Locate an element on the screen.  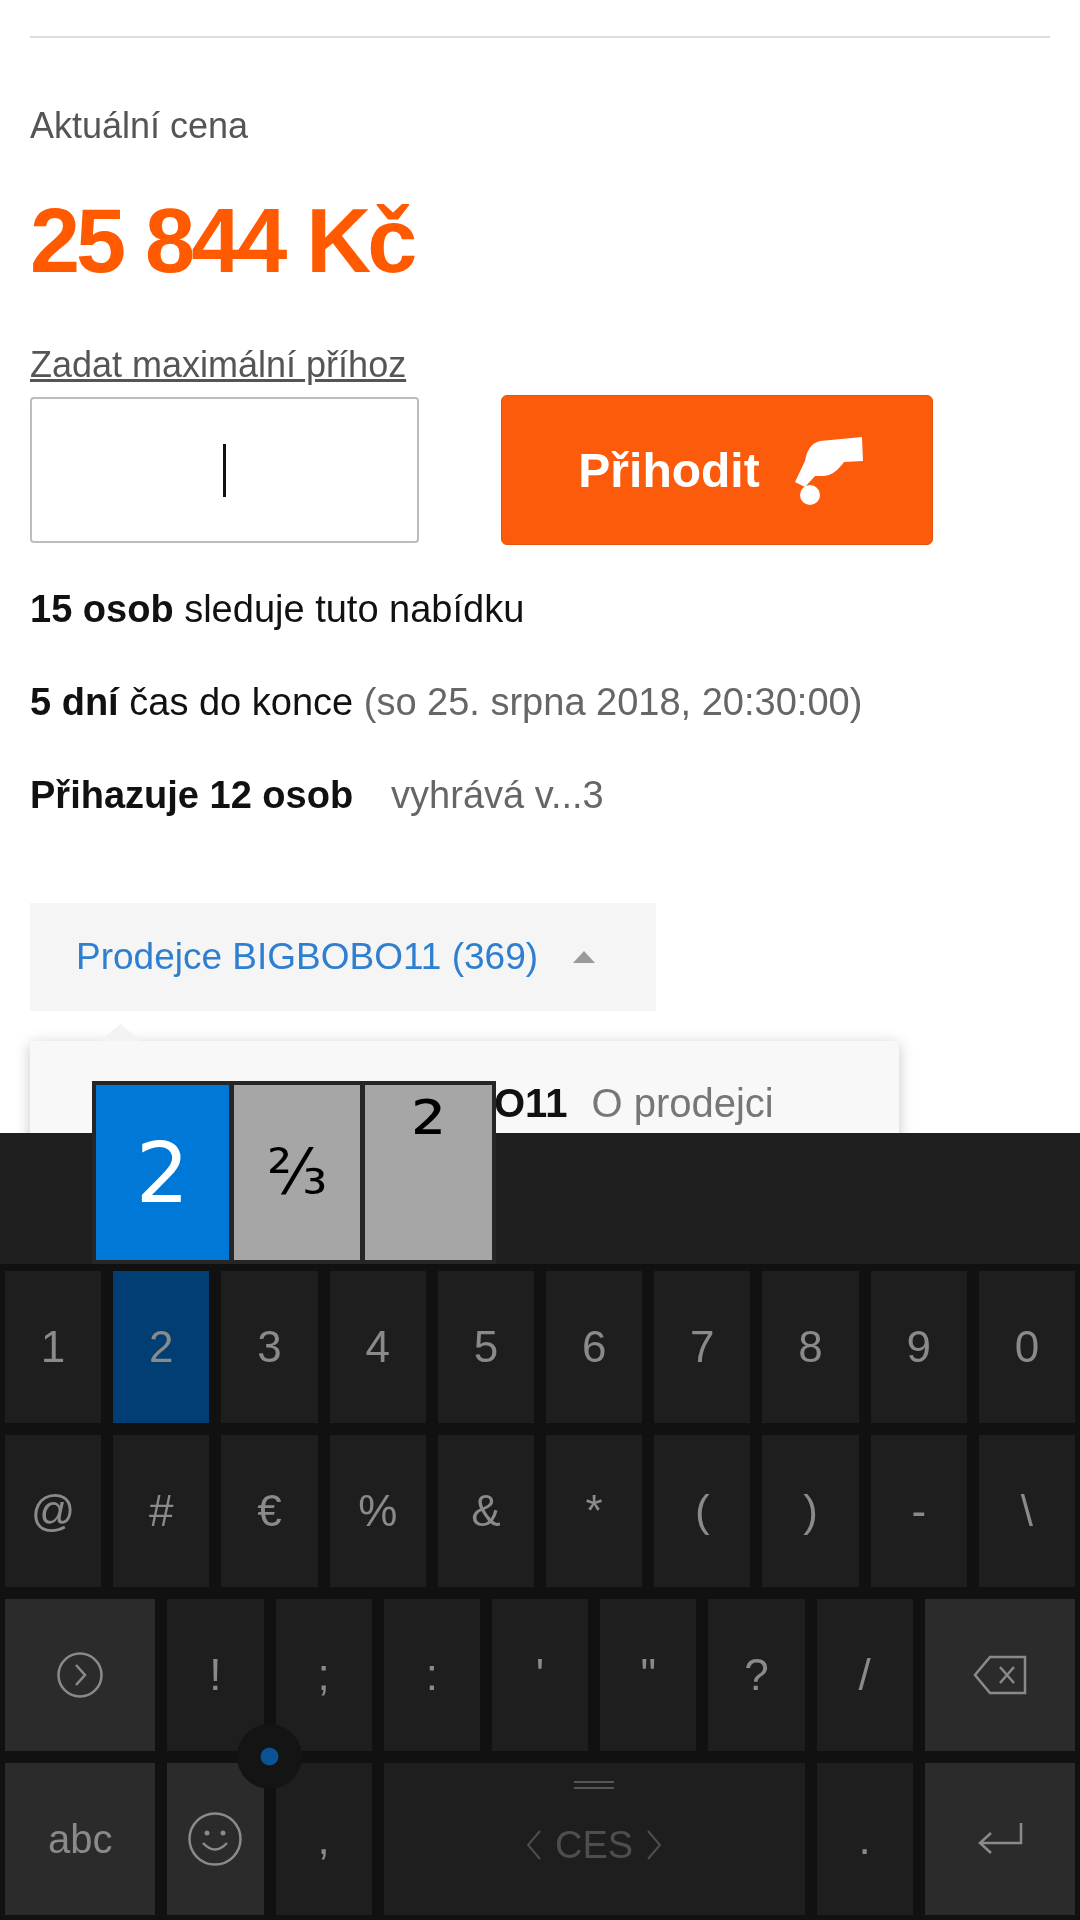
bid-button: Přihodit is located at coordinates (717, 470).